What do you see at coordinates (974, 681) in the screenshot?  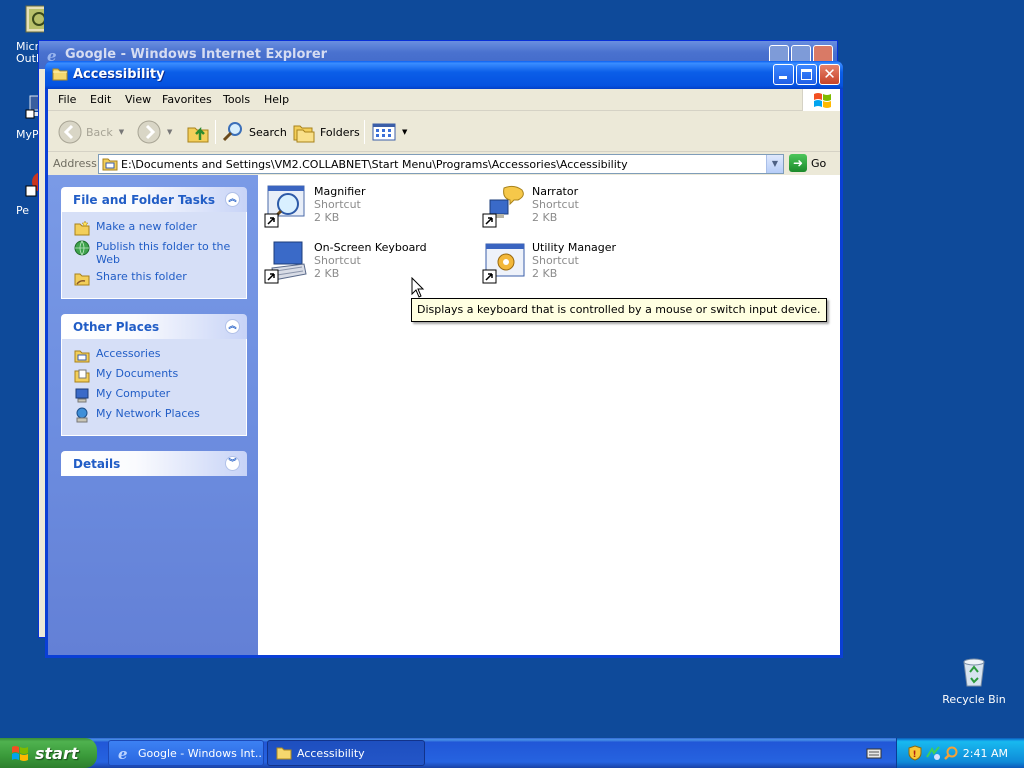 I see `desktop-icon-recycle-bin: Recycle Bin` at bounding box center [974, 681].